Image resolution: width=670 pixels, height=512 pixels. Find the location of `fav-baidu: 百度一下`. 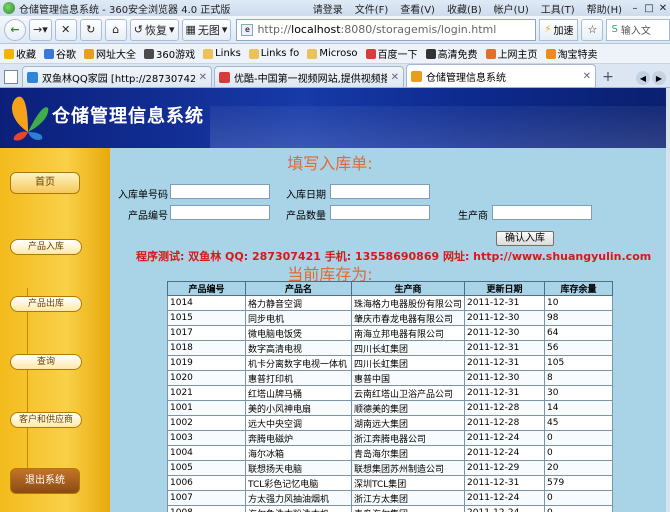

fav-baidu: 百度一下 is located at coordinates (391, 53).